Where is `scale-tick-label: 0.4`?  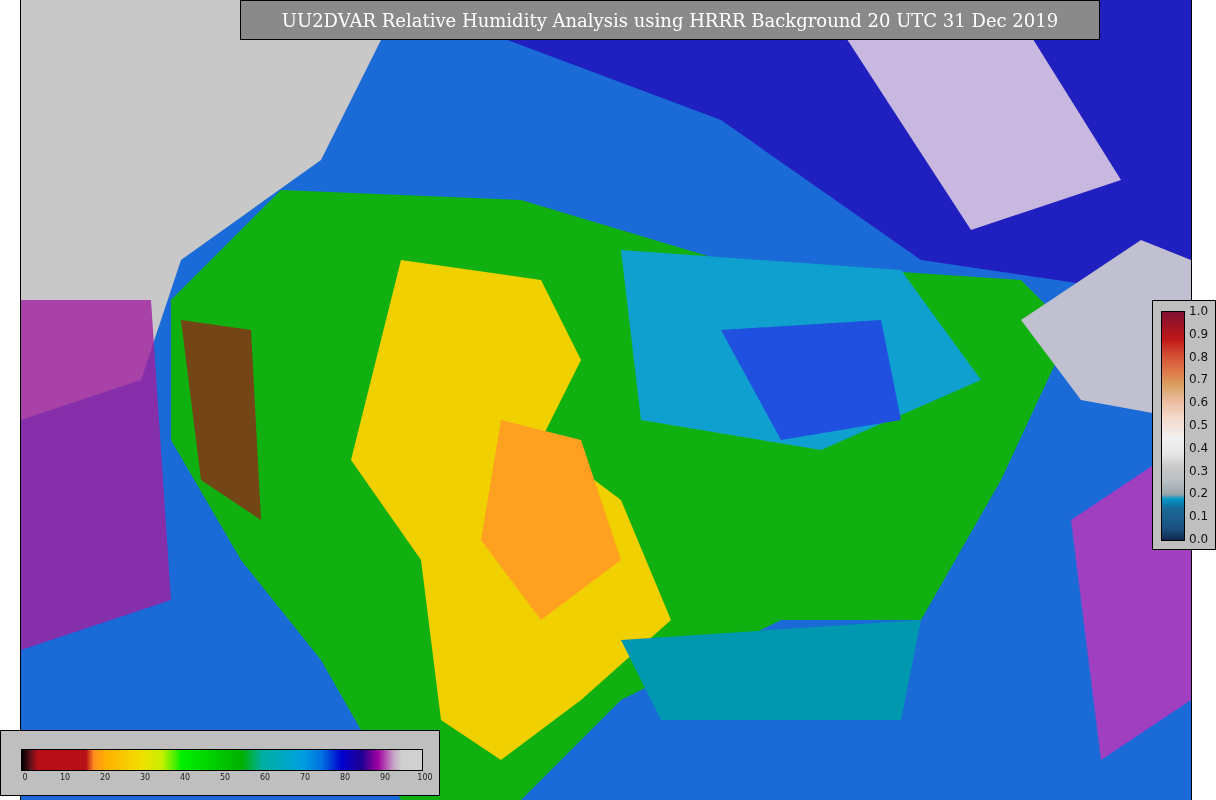 scale-tick-label: 0.4 is located at coordinates (1199, 447).